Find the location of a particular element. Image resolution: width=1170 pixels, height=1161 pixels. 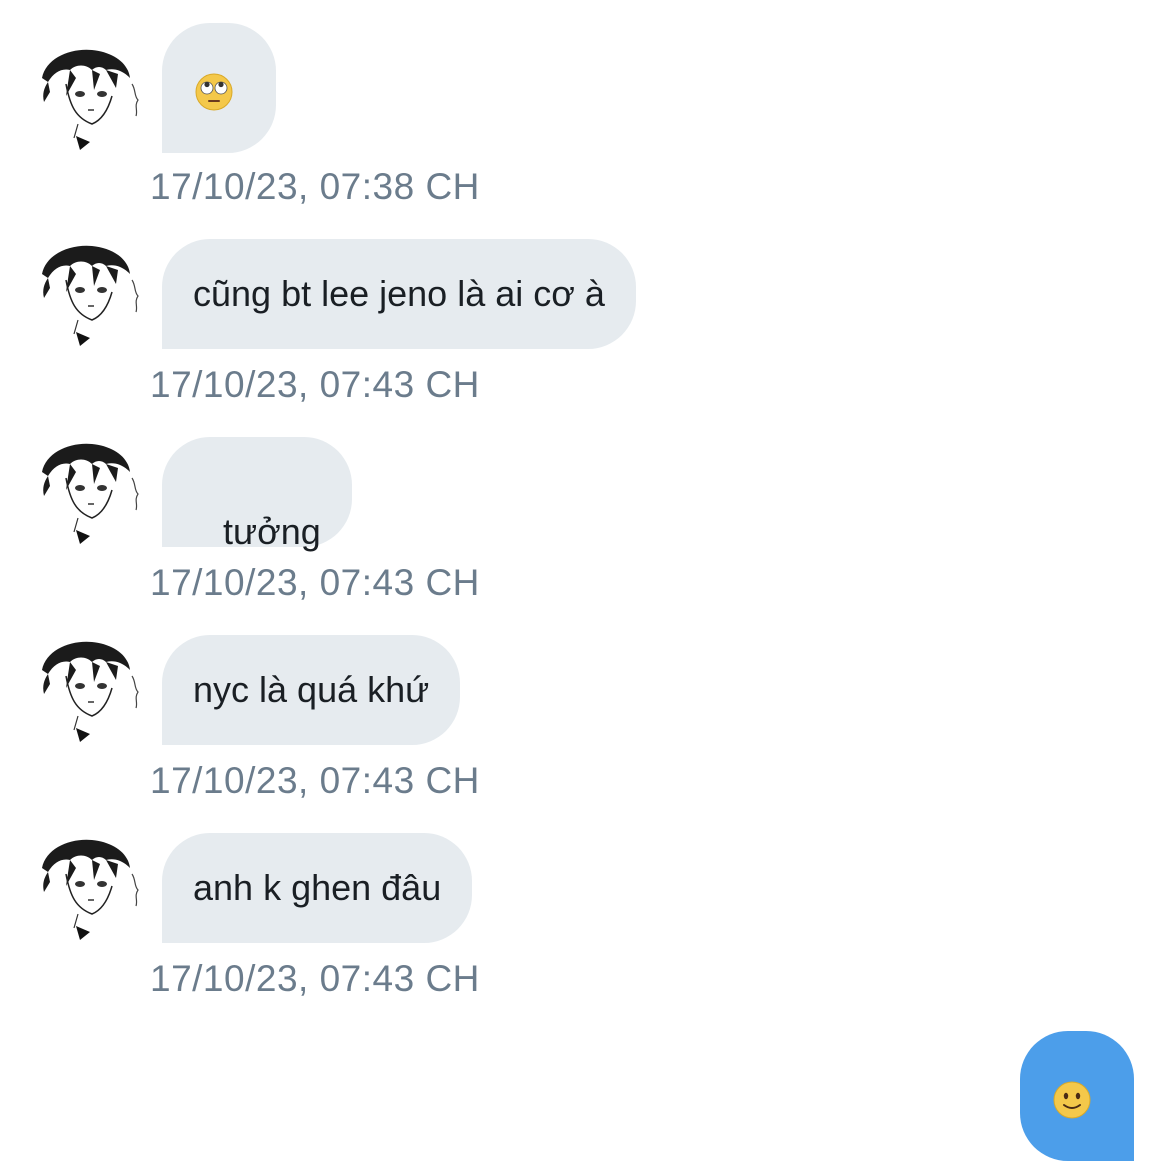

message-text: cũng bt lee jeno là ai cơ à is located at coordinates (399, 293).